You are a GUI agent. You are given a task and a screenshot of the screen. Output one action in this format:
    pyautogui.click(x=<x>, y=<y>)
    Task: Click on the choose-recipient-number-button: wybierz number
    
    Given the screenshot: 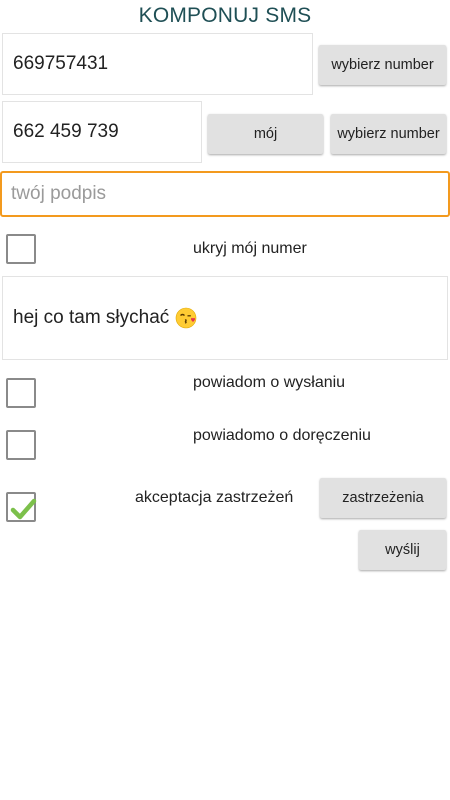 What is the action you would take?
    pyautogui.click(x=382, y=65)
    